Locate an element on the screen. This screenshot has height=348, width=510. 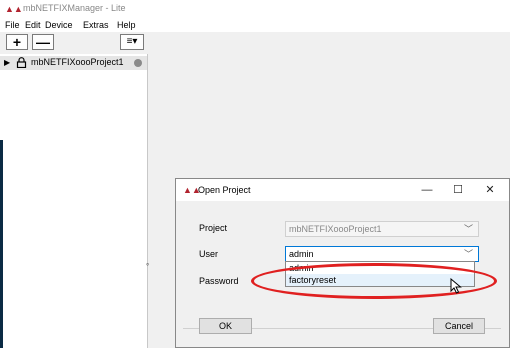
menu-help: Help is located at coordinates (126, 25).